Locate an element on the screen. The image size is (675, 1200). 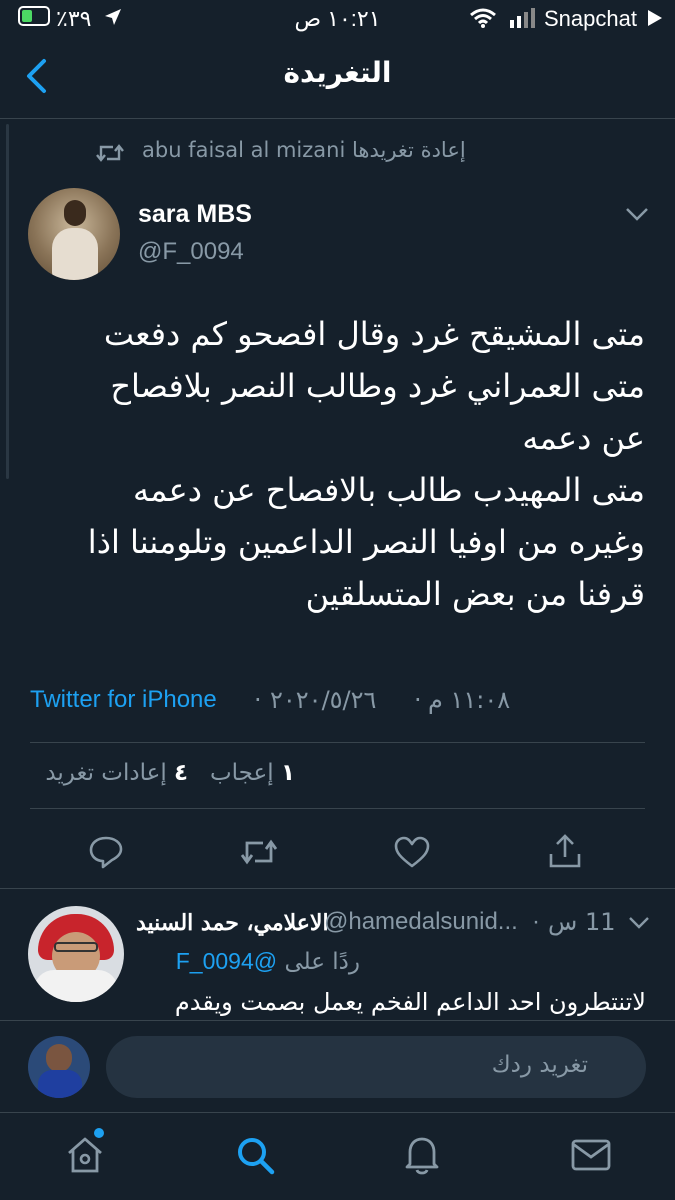
replying-to: ردًا على @F_0094 is located at coordinates (250, 961).